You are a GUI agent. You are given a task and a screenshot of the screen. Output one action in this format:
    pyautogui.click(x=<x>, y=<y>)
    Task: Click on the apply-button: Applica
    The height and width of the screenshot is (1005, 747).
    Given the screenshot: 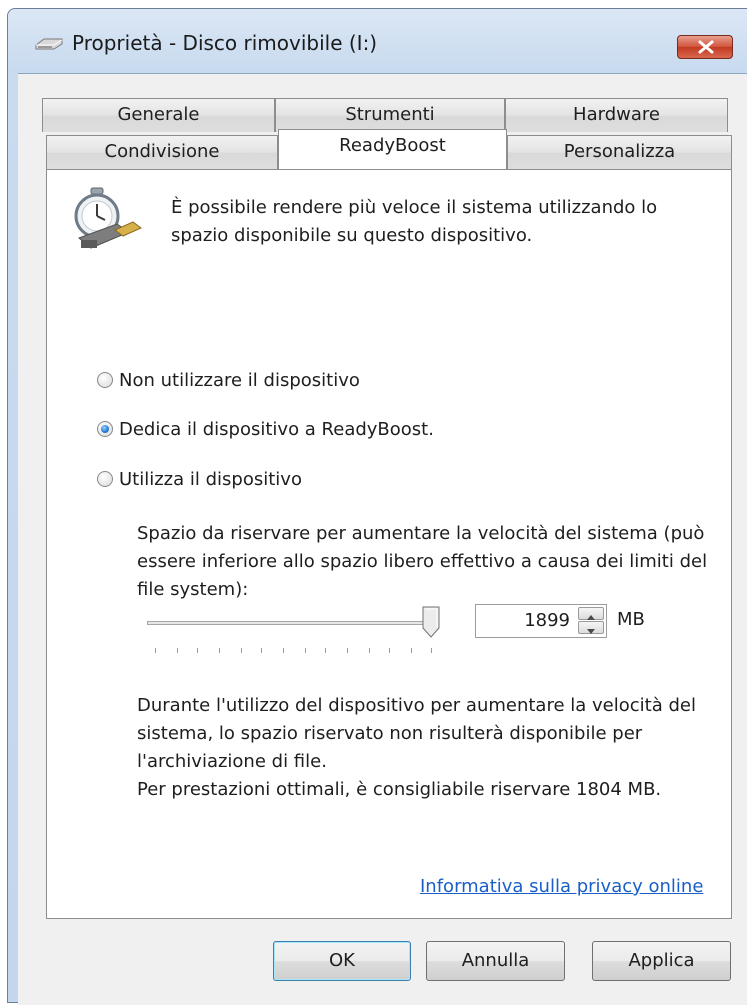 What is the action you would take?
    pyautogui.click(x=661, y=961)
    